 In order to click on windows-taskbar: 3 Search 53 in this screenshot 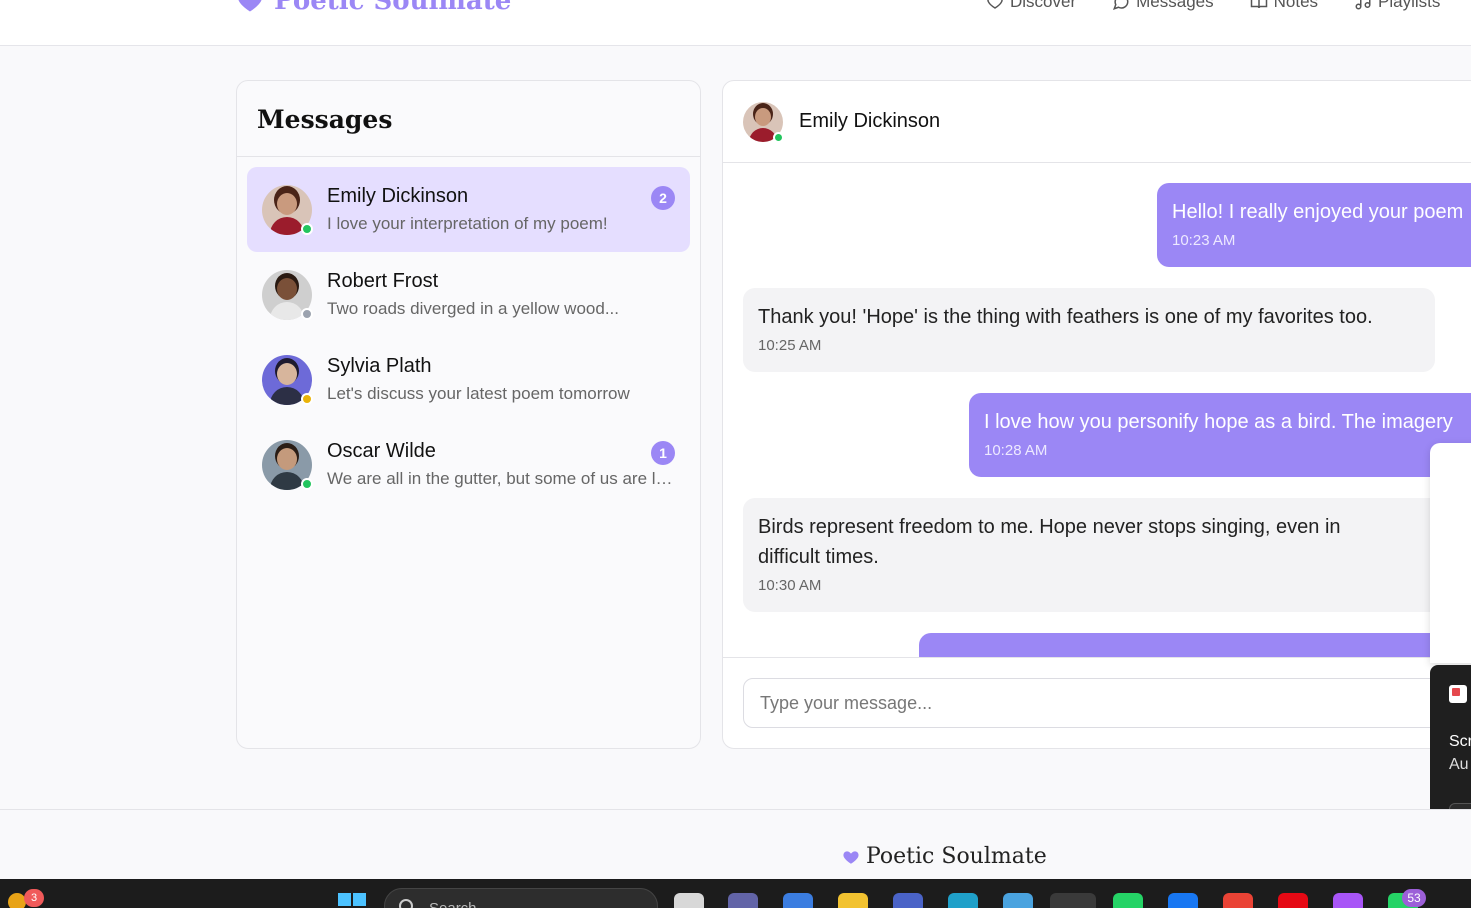, I will do `click(735, 893)`.